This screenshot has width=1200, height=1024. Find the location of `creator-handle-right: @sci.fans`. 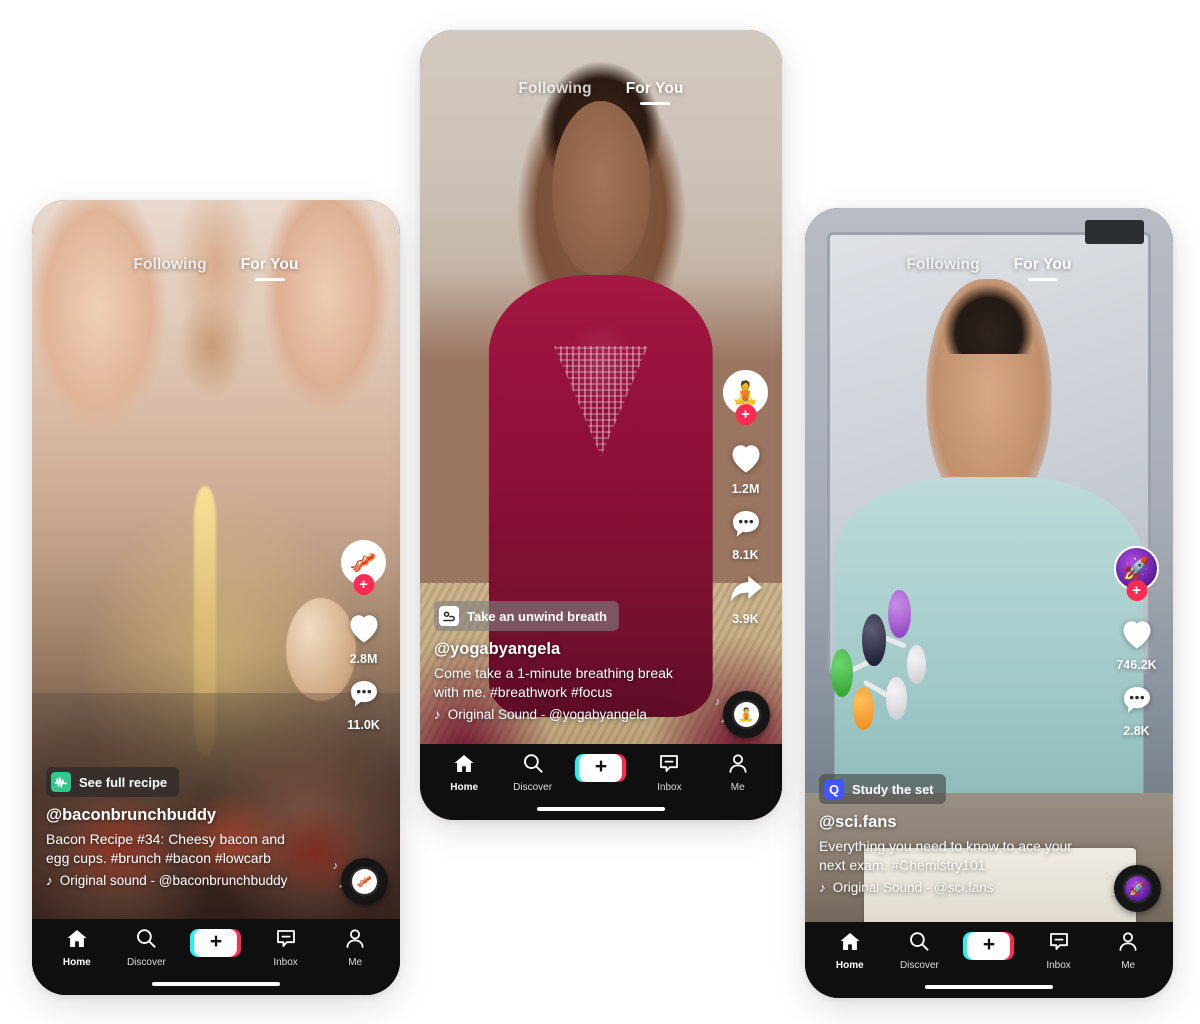

creator-handle-right: @sci.fans is located at coordinates (946, 822).